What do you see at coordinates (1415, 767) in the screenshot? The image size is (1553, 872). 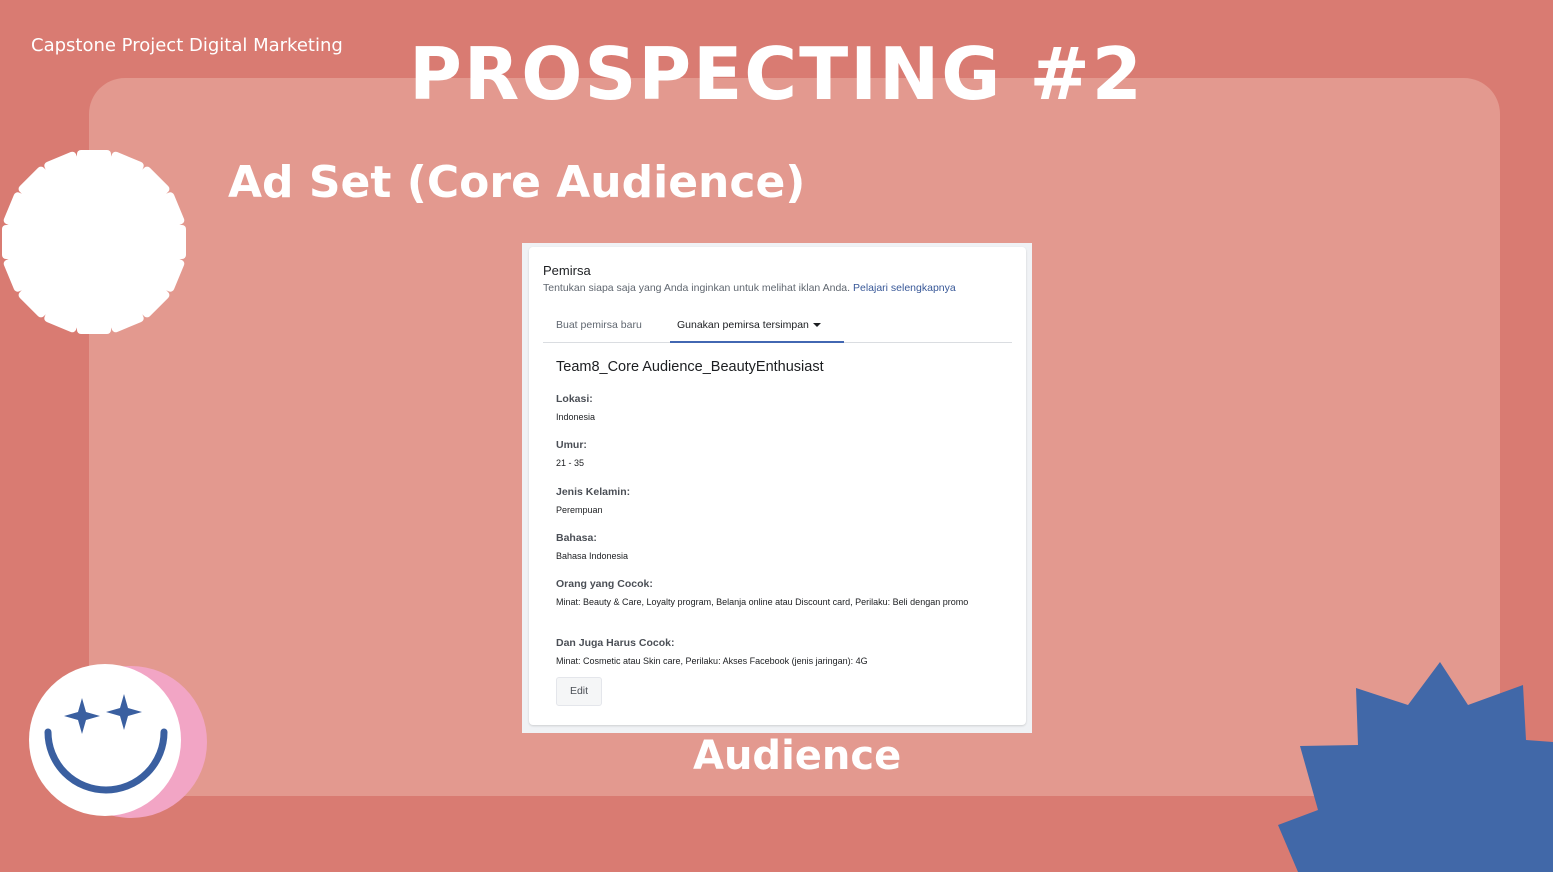 I see `starburst-icon` at bounding box center [1415, 767].